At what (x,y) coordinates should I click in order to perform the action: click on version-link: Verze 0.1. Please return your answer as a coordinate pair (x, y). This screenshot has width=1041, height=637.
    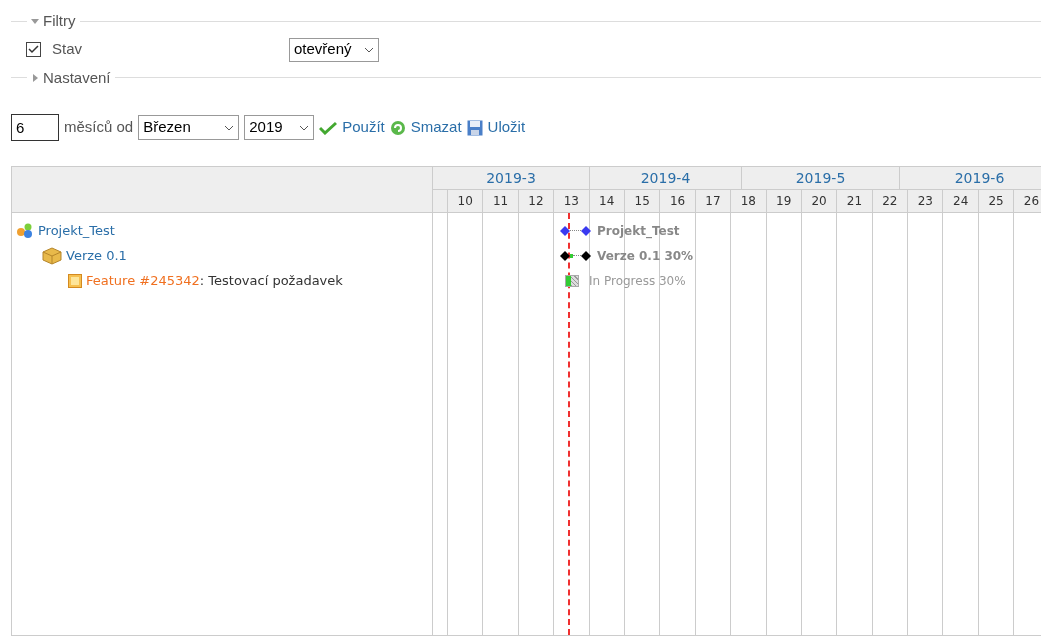
    Looking at the image, I should click on (96, 255).